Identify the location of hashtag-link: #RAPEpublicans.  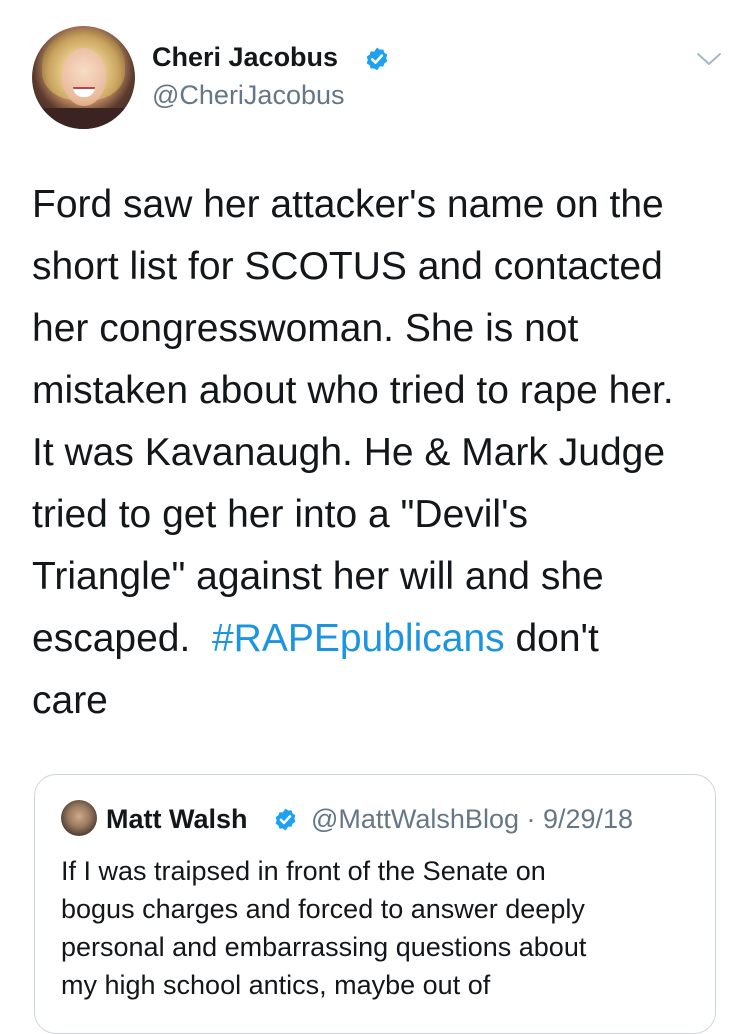
(358, 638).